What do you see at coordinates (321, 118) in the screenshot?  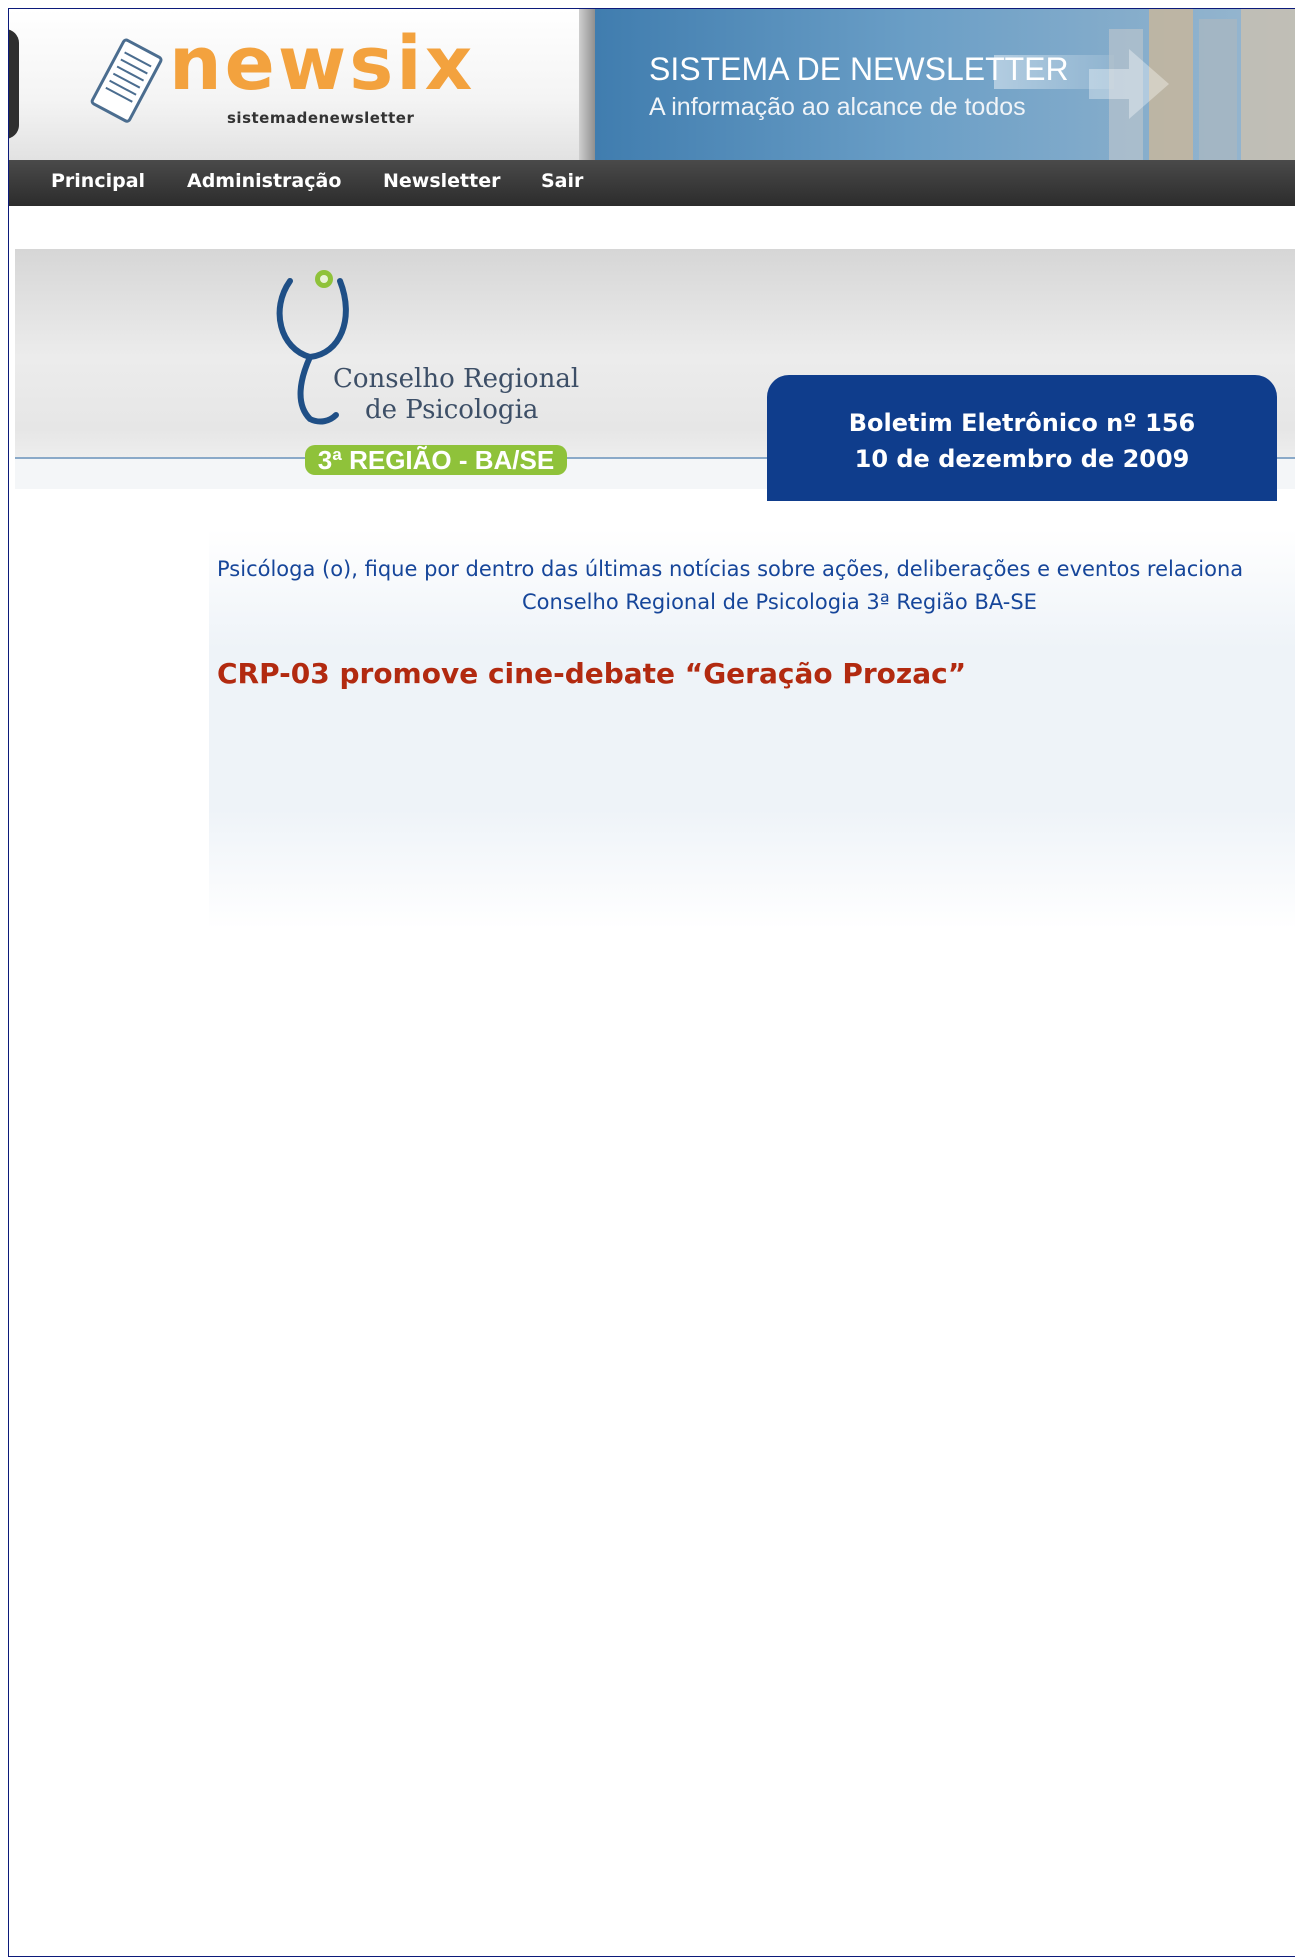 I see `brand-tagline: sistemadenewsletter` at bounding box center [321, 118].